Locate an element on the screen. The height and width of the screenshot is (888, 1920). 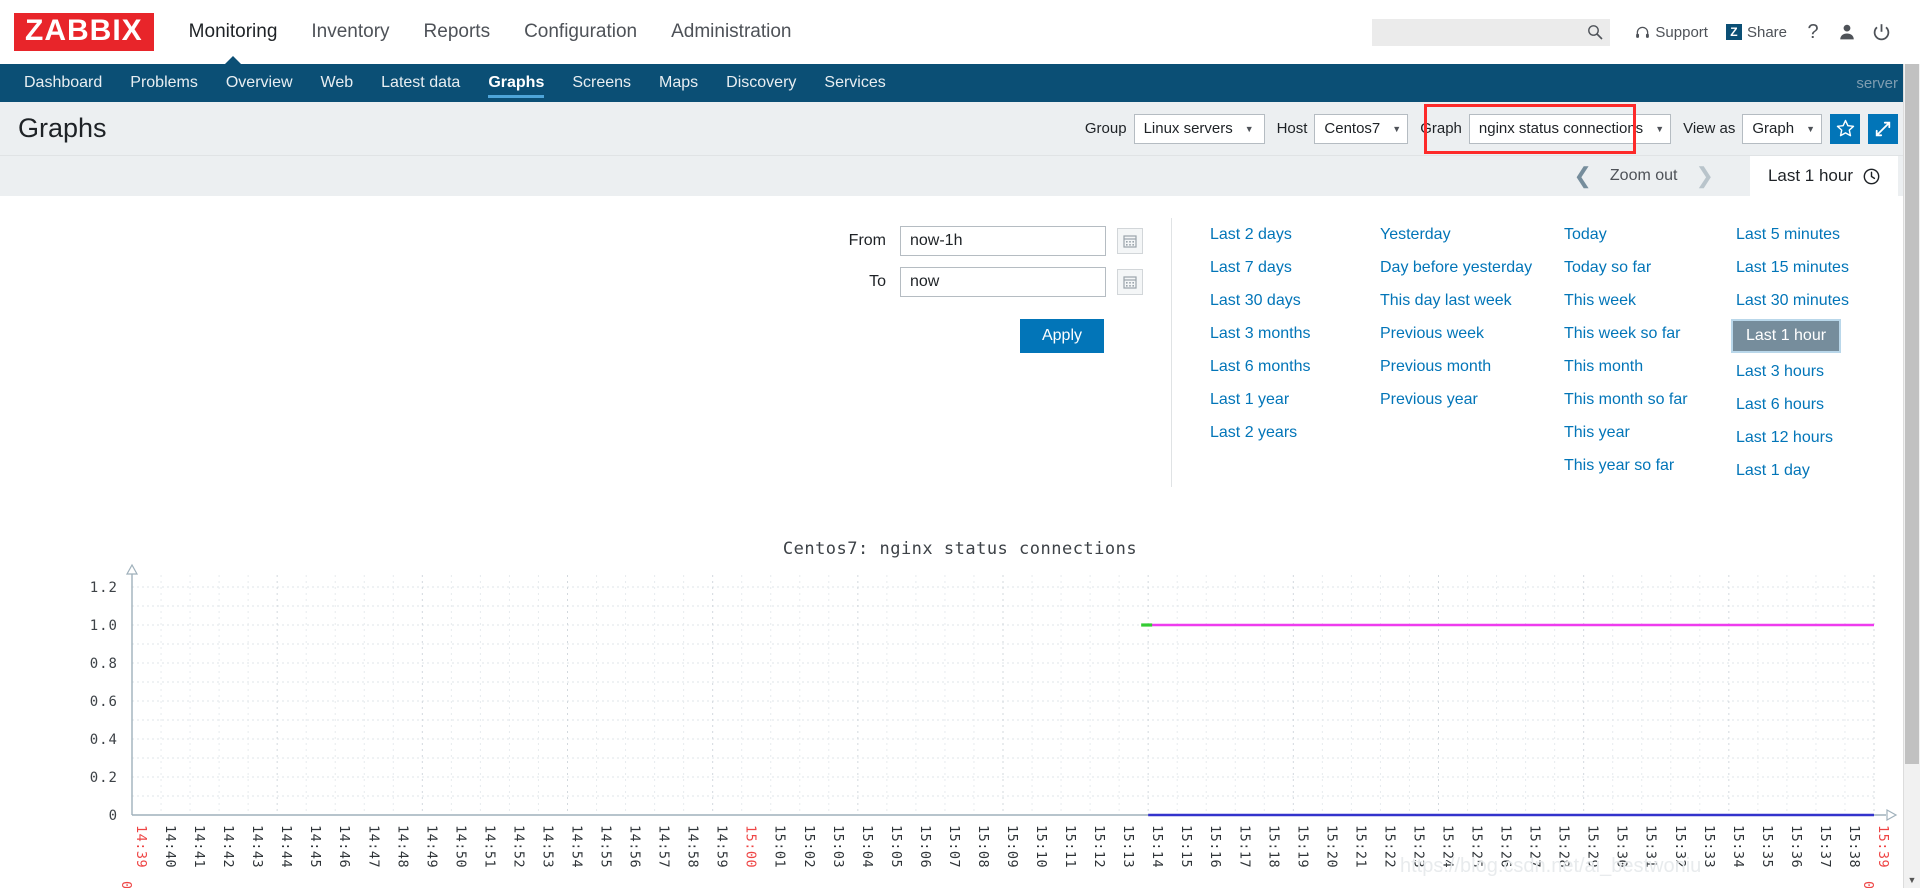
preset-last-1-year: Last 1 year is located at coordinates (1249, 399).